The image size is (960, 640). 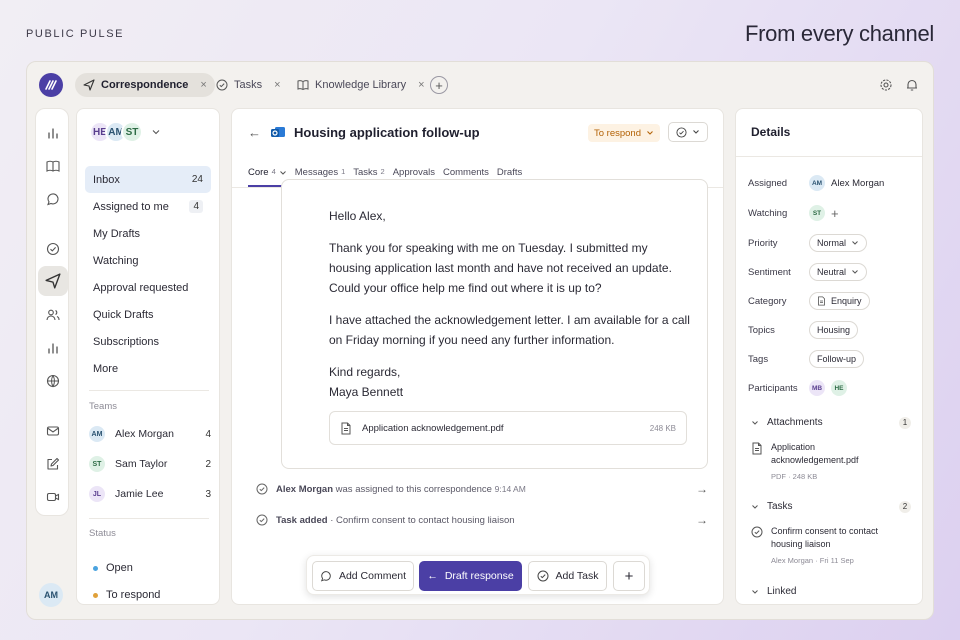 I want to click on detail-category: Category Enquiry, so click(x=833, y=301).